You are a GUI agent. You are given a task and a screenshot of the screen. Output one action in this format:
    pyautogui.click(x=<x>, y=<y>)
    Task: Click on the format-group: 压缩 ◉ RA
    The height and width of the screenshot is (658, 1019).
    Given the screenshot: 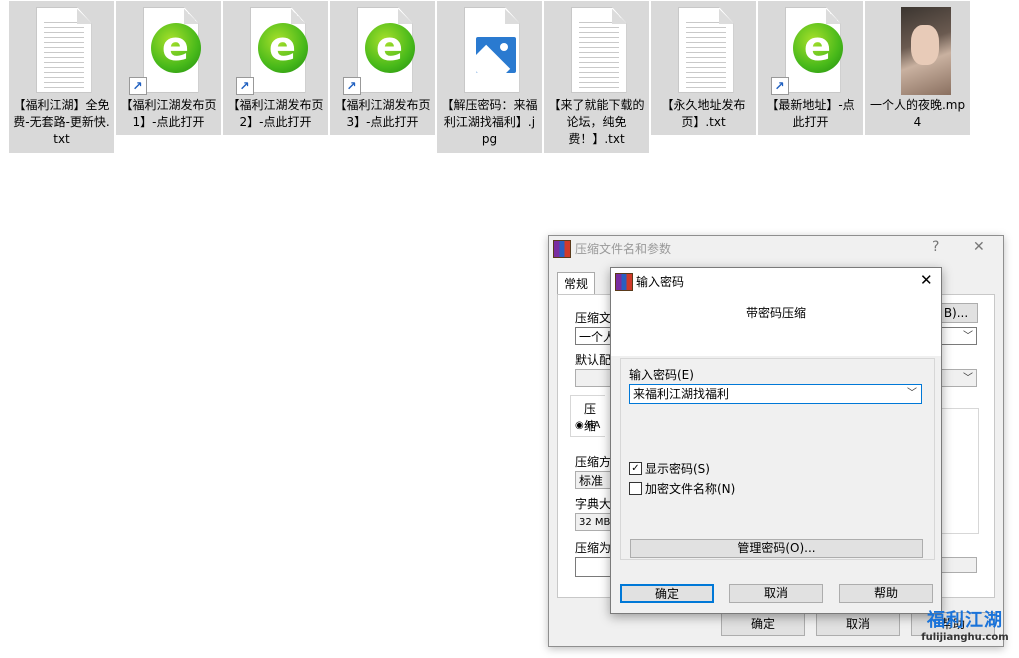 What is the action you would take?
    pyautogui.click(x=587, y=416)
    